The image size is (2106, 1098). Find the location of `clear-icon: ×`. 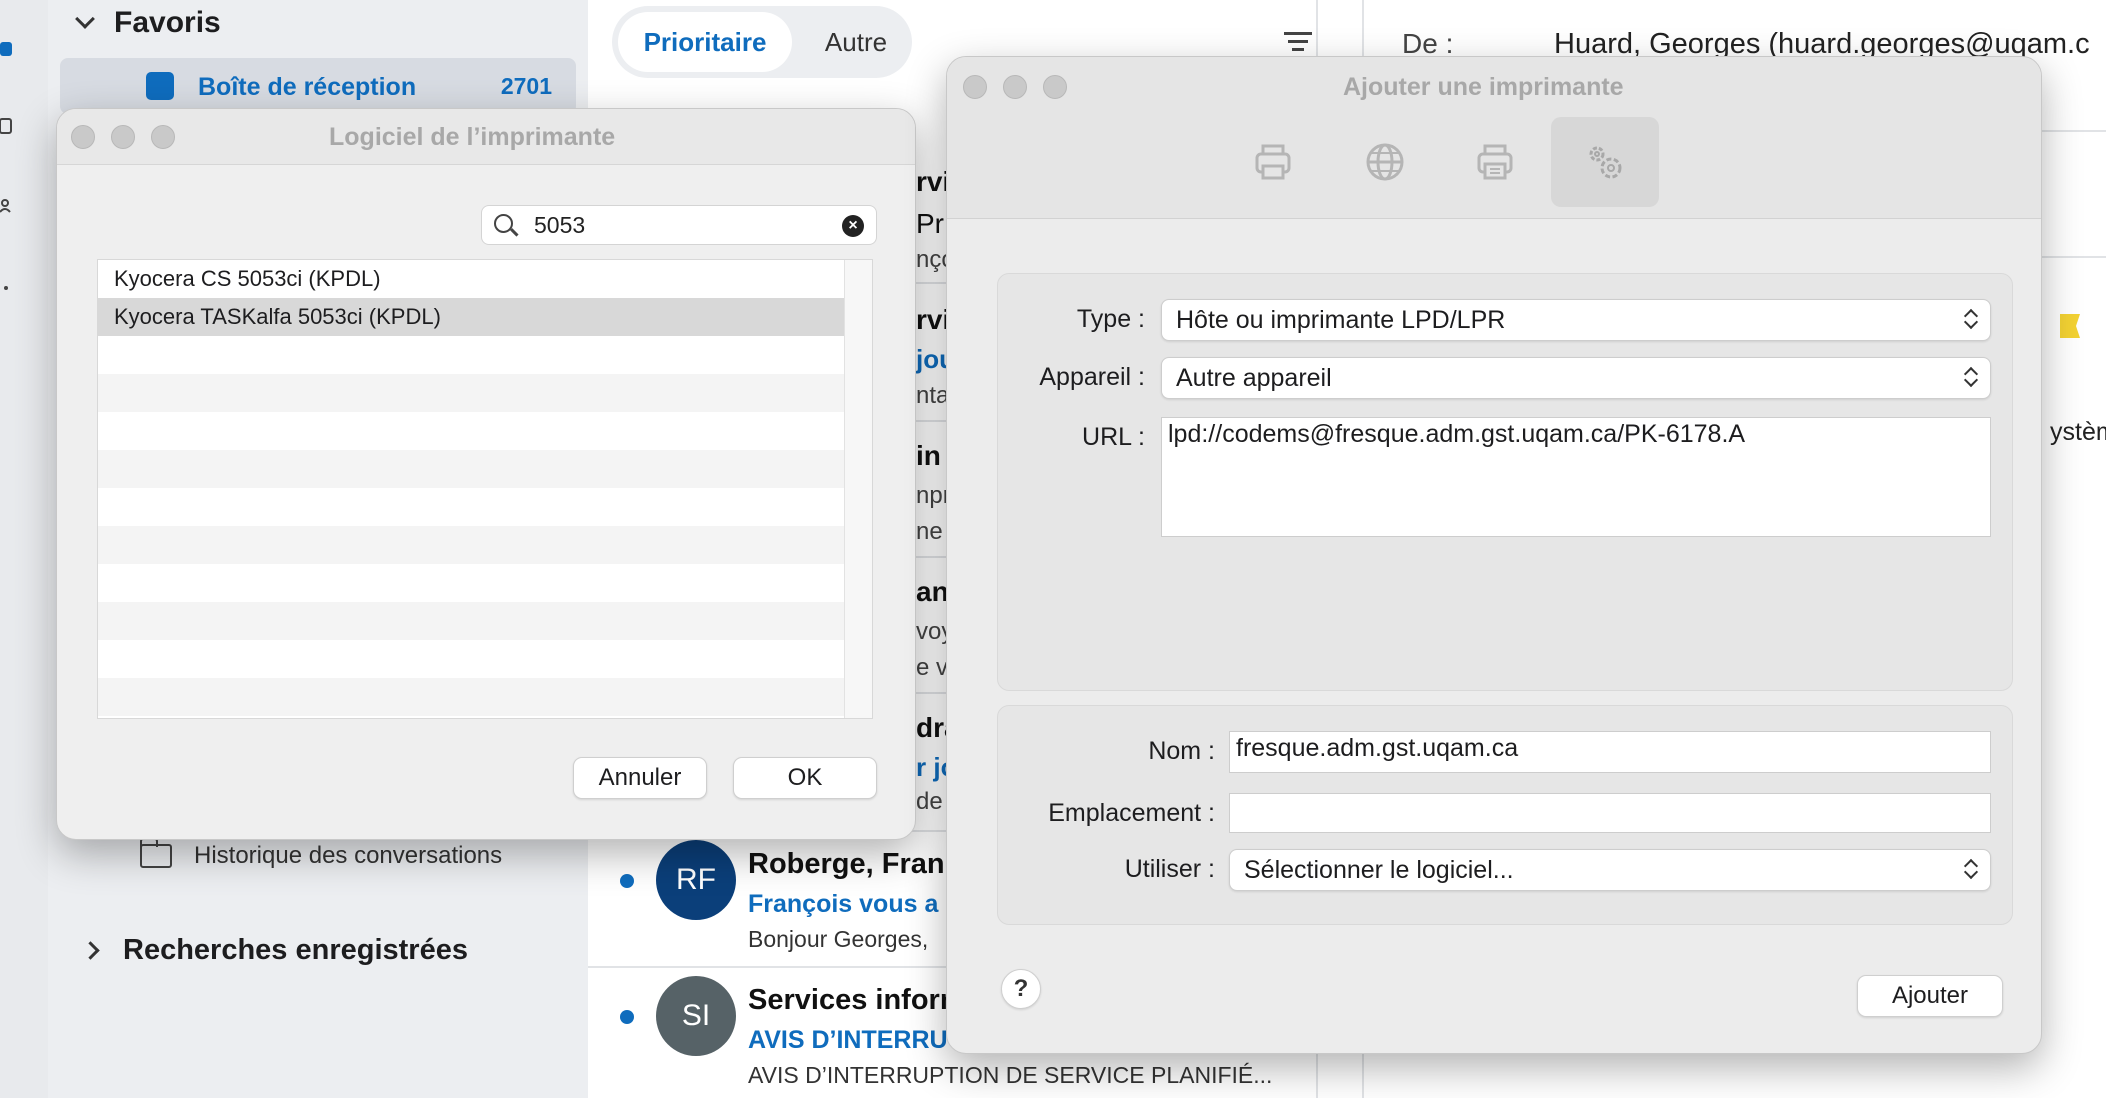

clear-icon: × is located at coordinates (853, 226).